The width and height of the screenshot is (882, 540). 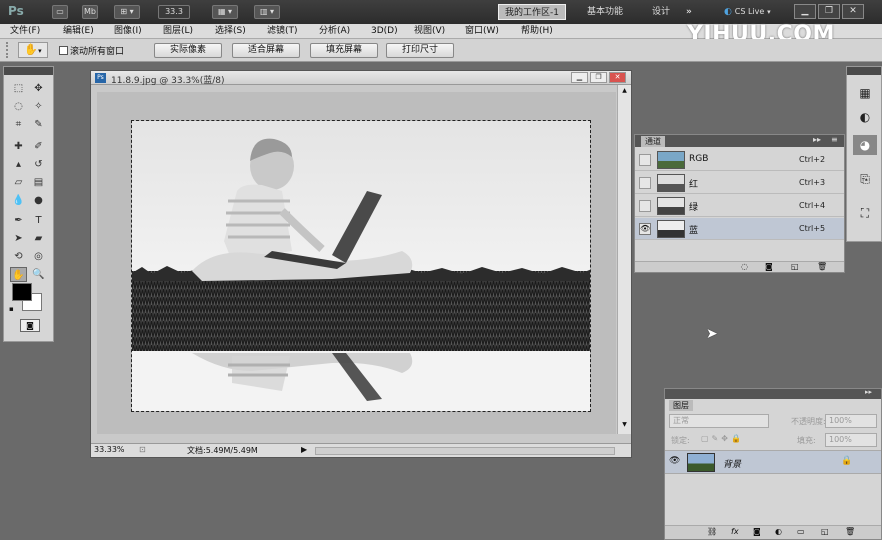 I want to click on type-tool-icon: T, so click(x=38, y=220).